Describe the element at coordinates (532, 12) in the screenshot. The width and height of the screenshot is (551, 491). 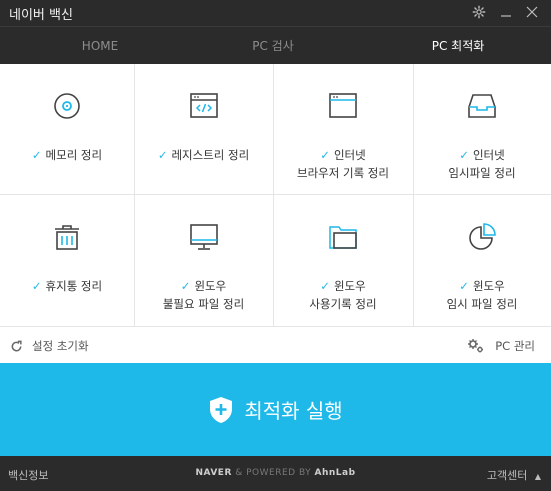
I see `close-icon` at that location.